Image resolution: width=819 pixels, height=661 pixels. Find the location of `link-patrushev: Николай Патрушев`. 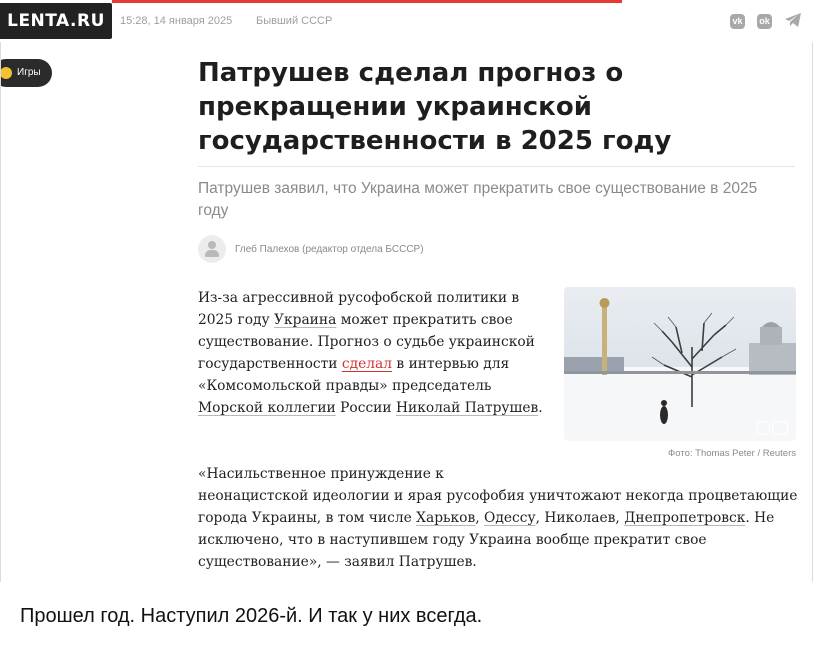

link-patrushev: Николай Патрушев is located at coordinates (467, 408).